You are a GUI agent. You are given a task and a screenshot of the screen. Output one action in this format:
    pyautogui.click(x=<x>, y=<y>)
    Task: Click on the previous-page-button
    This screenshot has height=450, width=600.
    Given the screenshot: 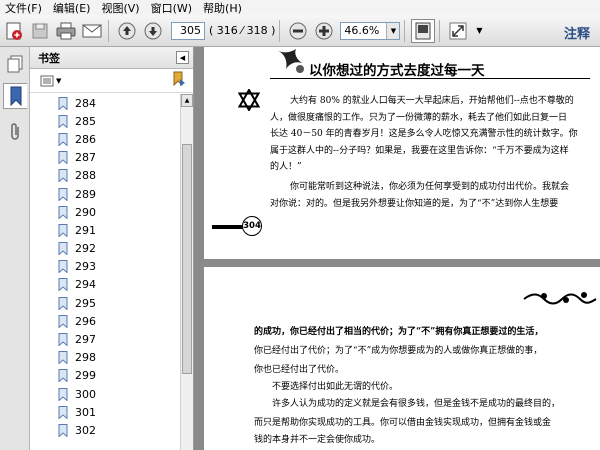 What is the action you would take?
    pyautogui.click(x=127, y=31)
    